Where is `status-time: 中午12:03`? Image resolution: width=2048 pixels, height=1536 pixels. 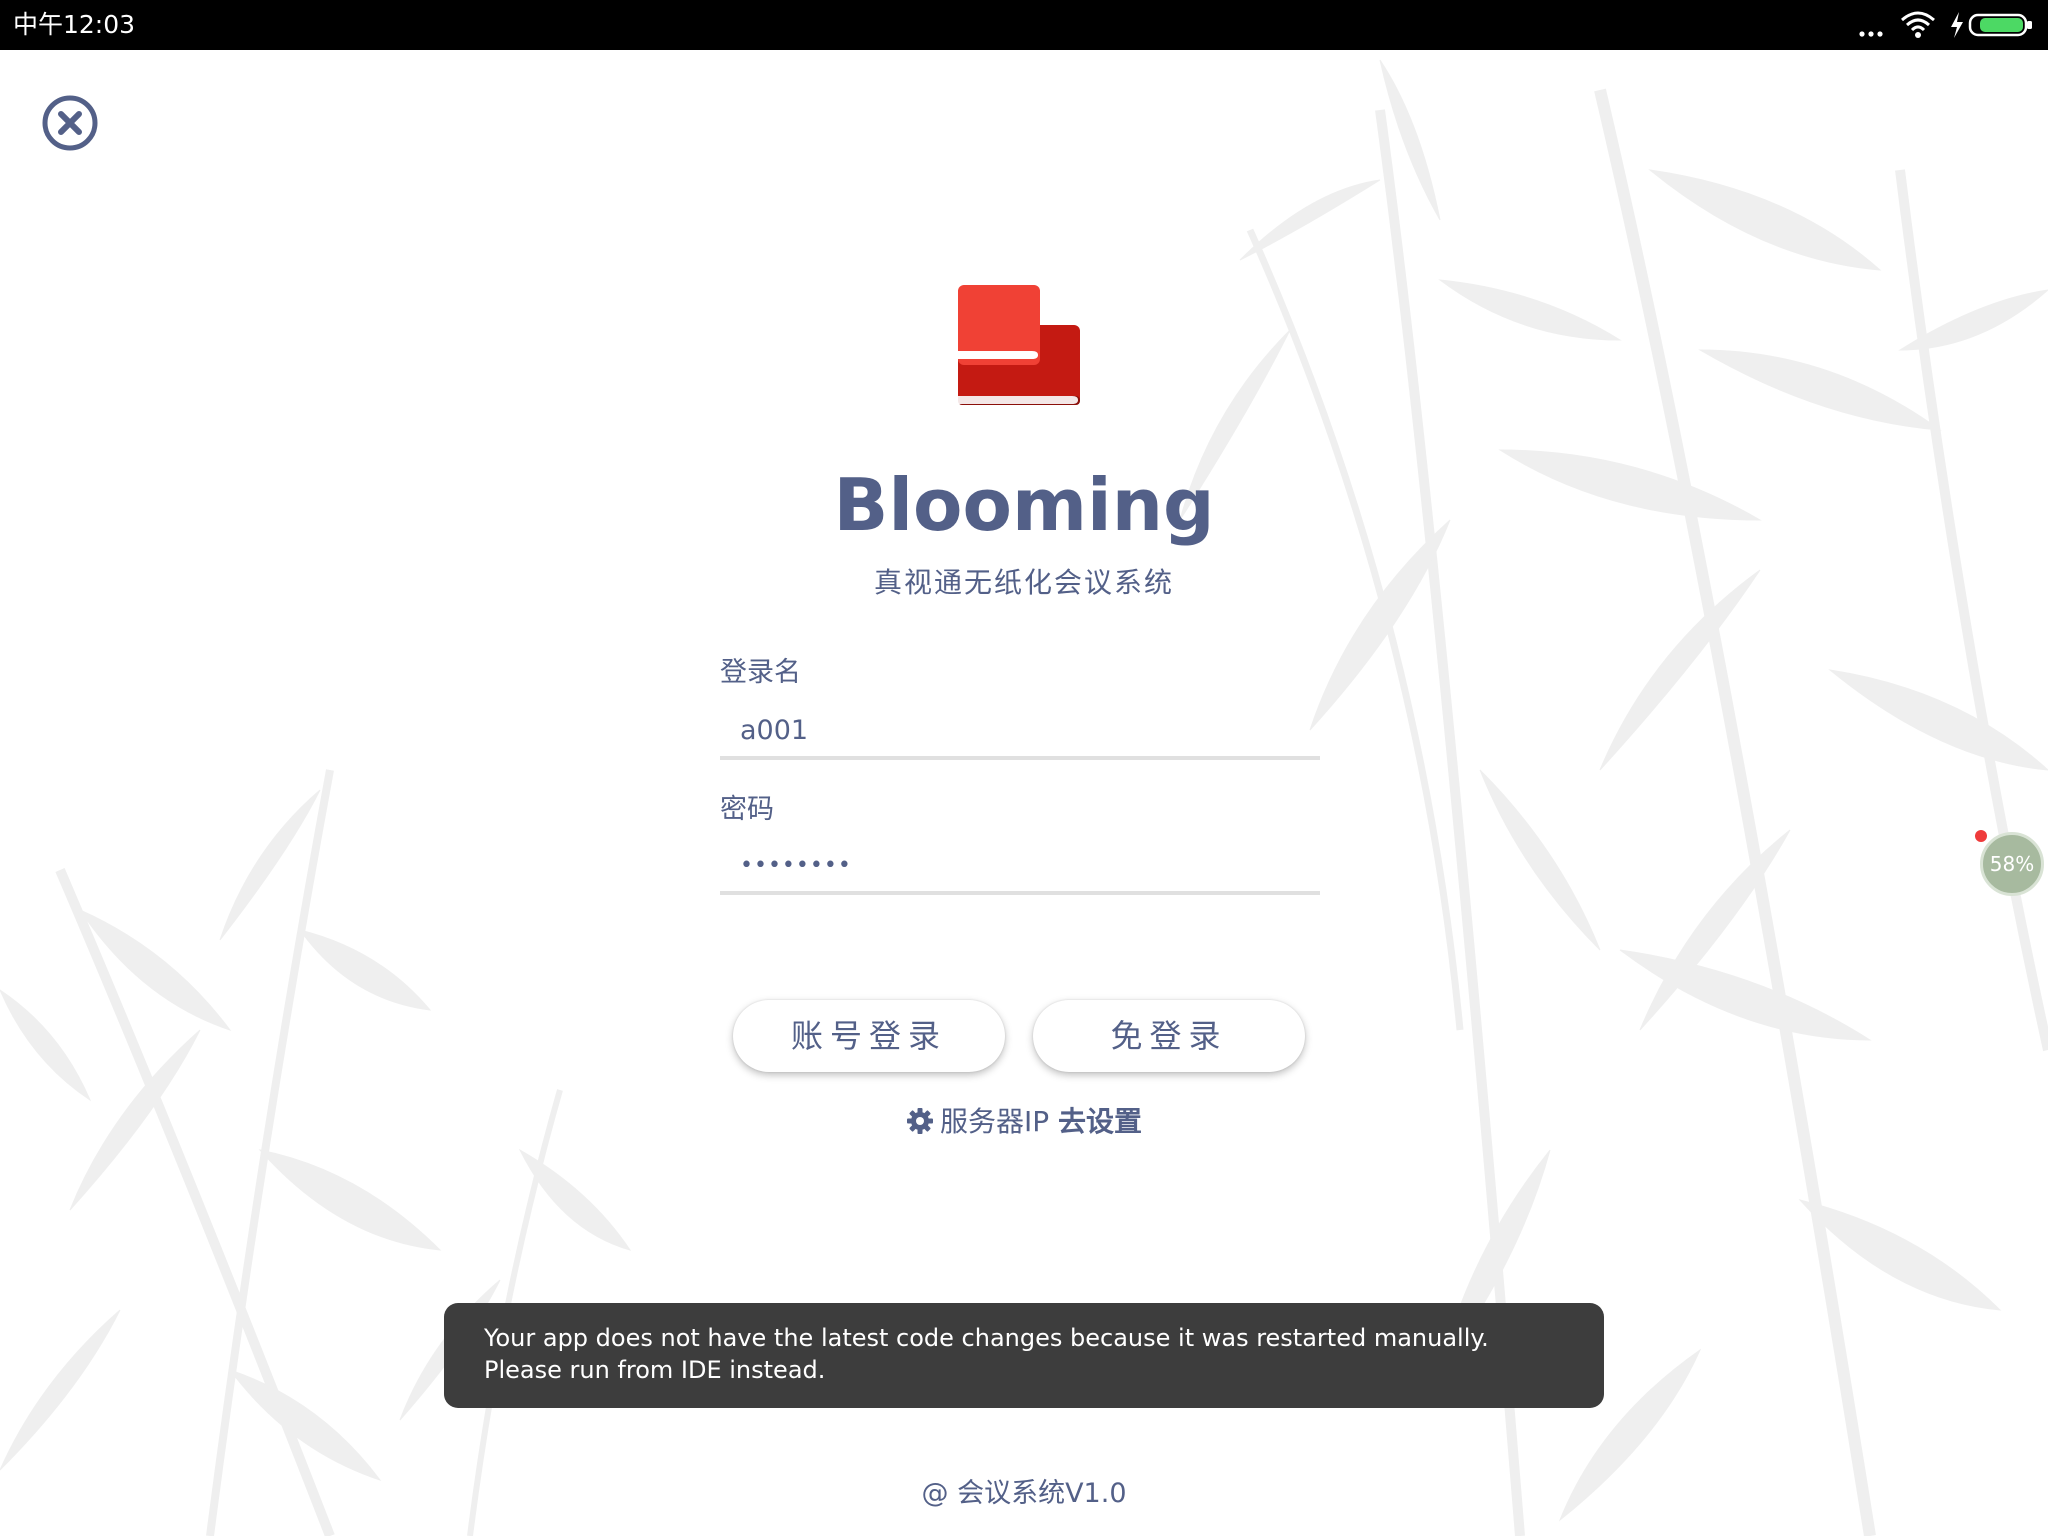 status-time: 中午12:03 is located at coordinates (74, 24).